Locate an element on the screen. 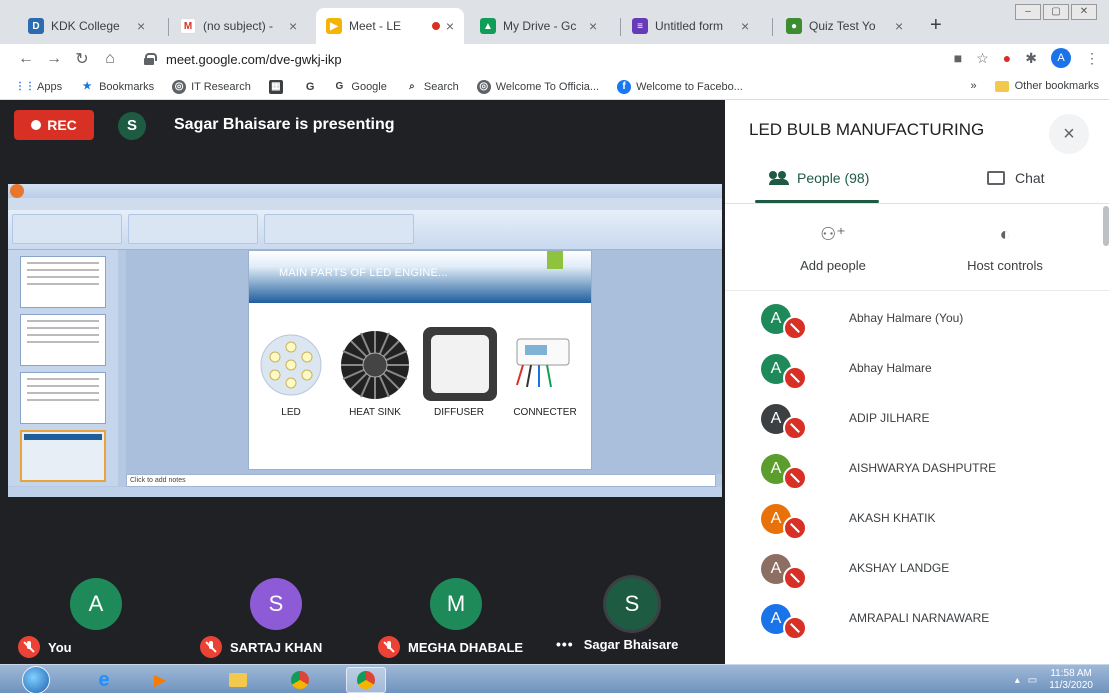  camera-icon: ■ is located at coordinates (958, 58).